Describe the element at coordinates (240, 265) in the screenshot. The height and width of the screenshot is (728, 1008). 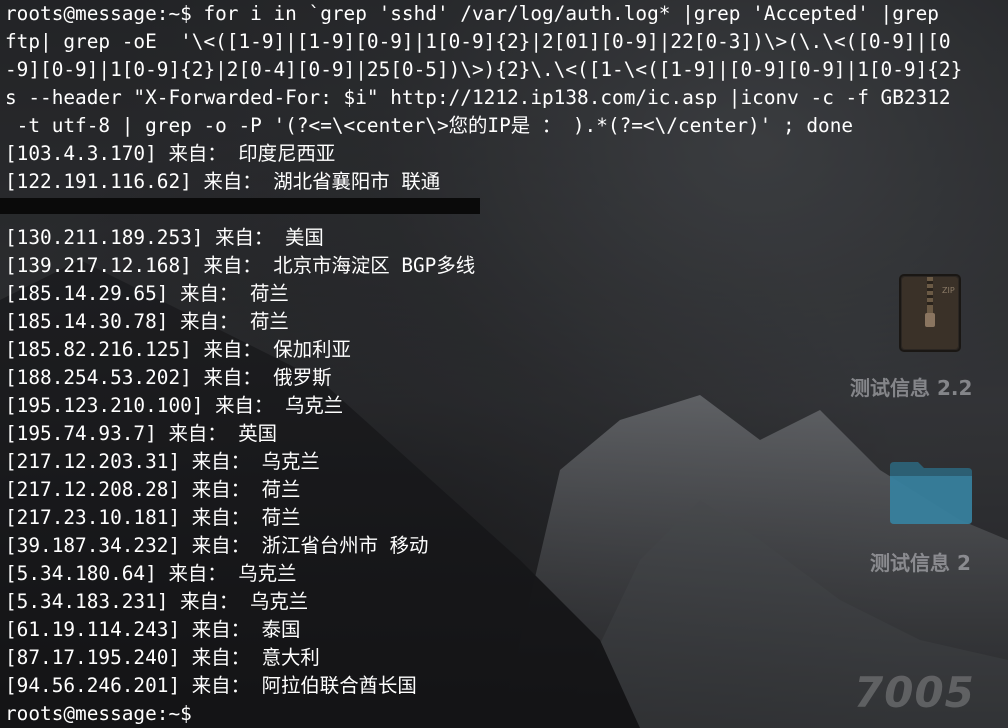
I see `terminal-output-line: [139.217.12.168] 来自： 北京市海淀区 BGP多线` at that location.